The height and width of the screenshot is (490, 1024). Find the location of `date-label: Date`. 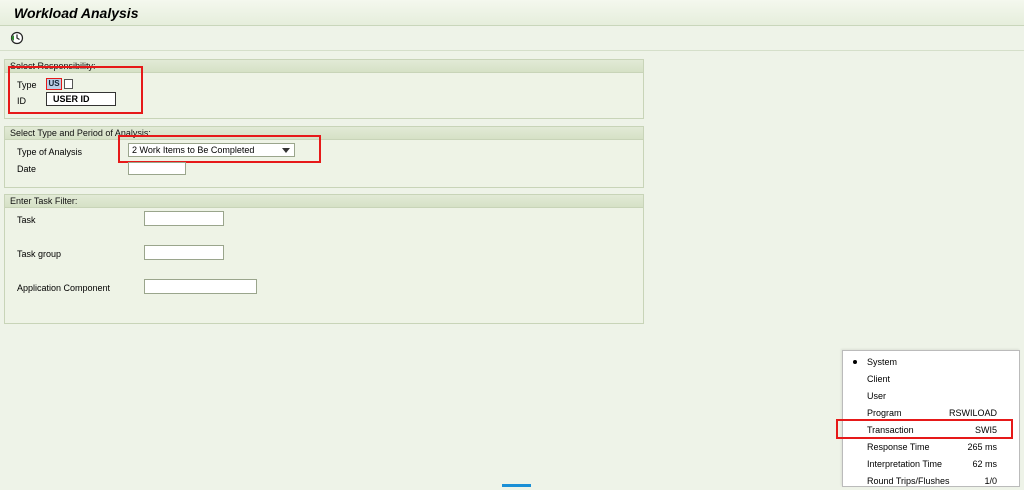

date-label: Date is located at coordinates (27, 169).